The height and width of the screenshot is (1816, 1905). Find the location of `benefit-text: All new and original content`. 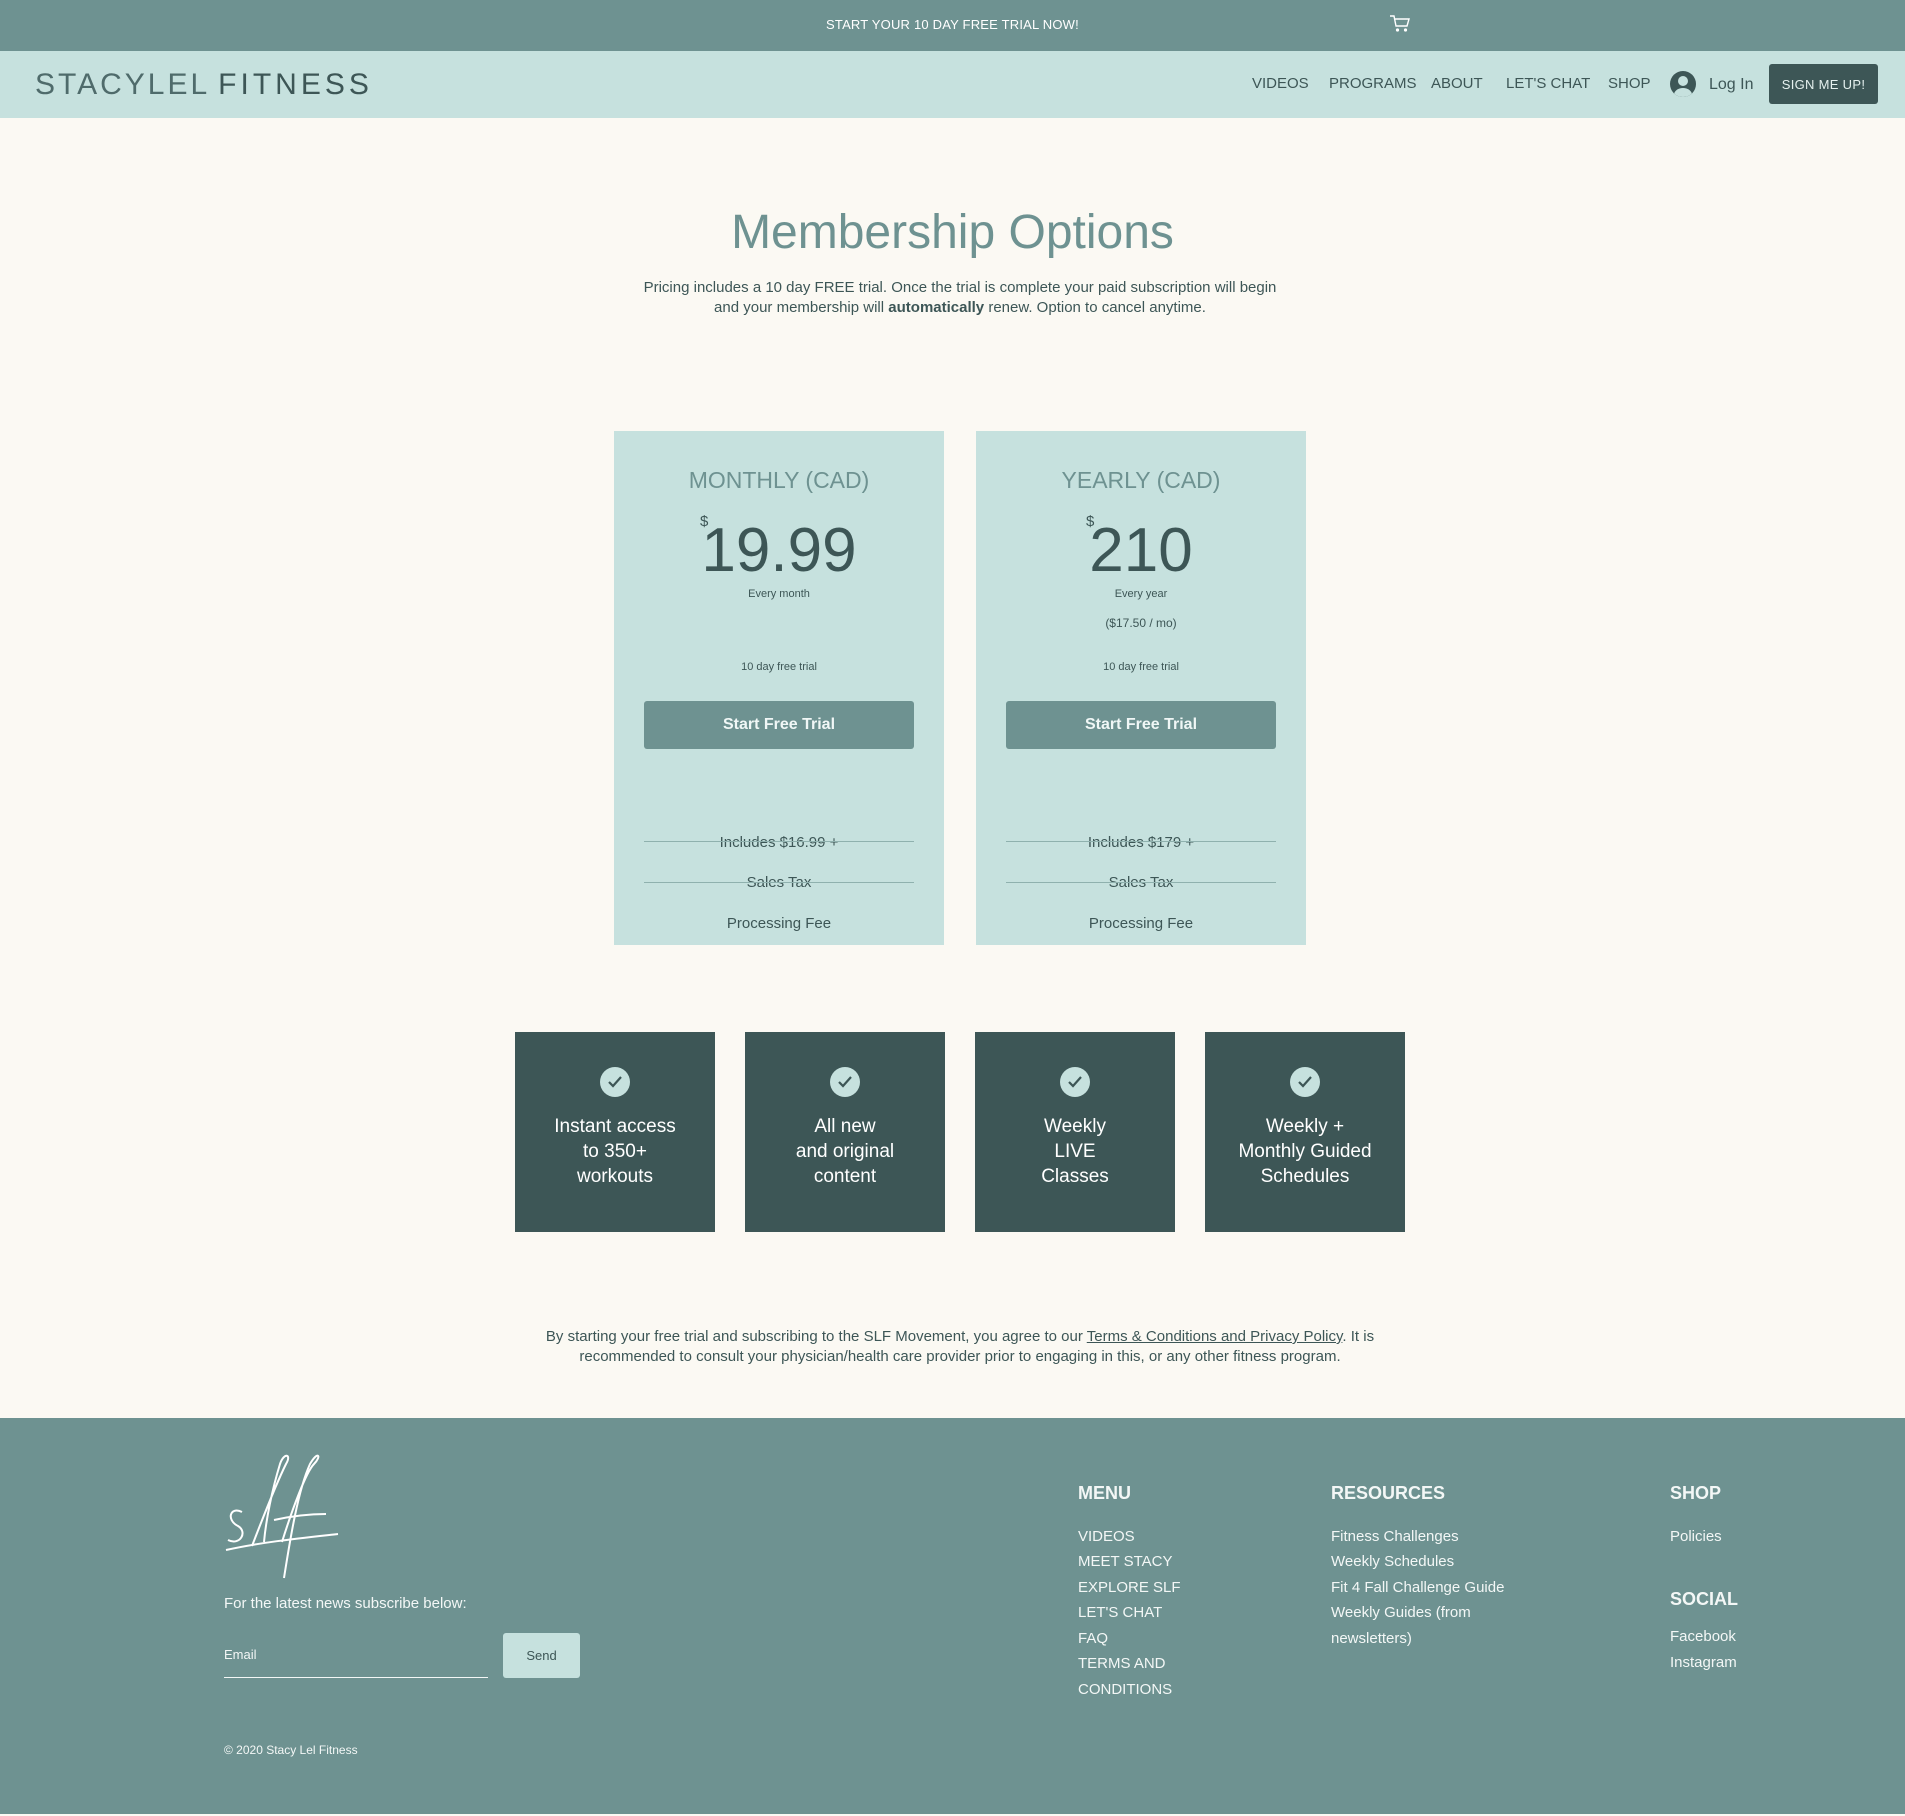

benefit-text: All new and original content is located at coordinates (845, 1151).